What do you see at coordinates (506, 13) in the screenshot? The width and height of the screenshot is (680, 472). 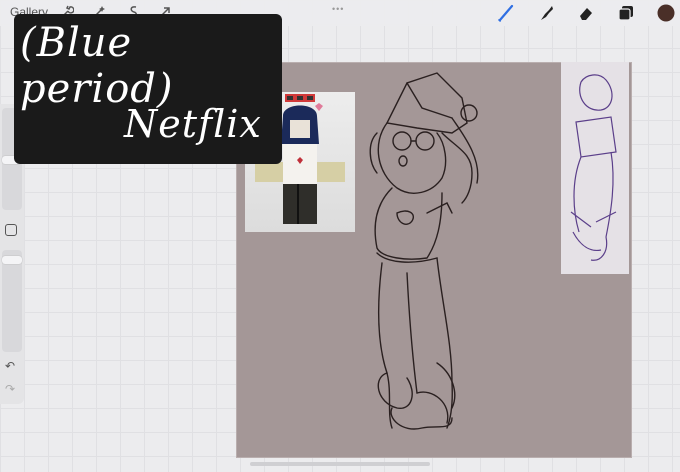 I see `brush-icon` at bounding box center [506, 13].